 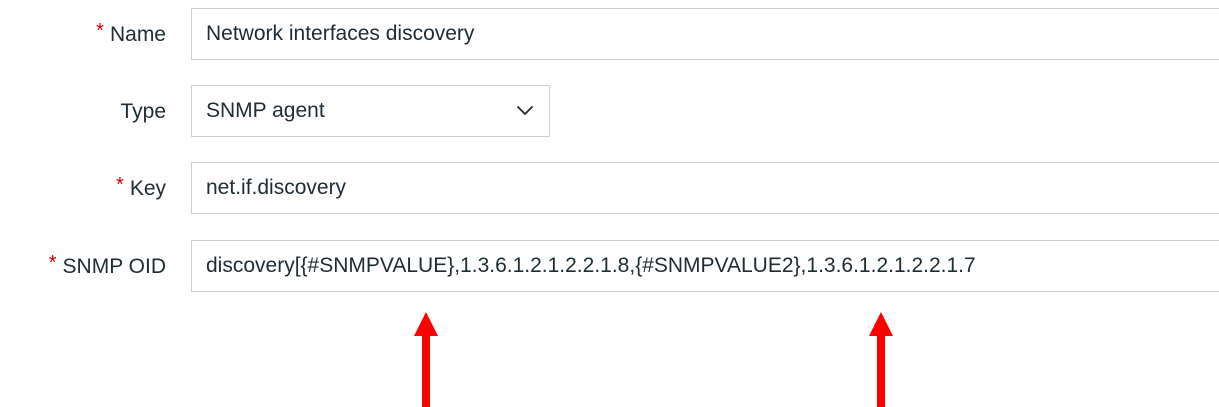 I want to click on type-label-text: Type, so click(x=143, y=111).